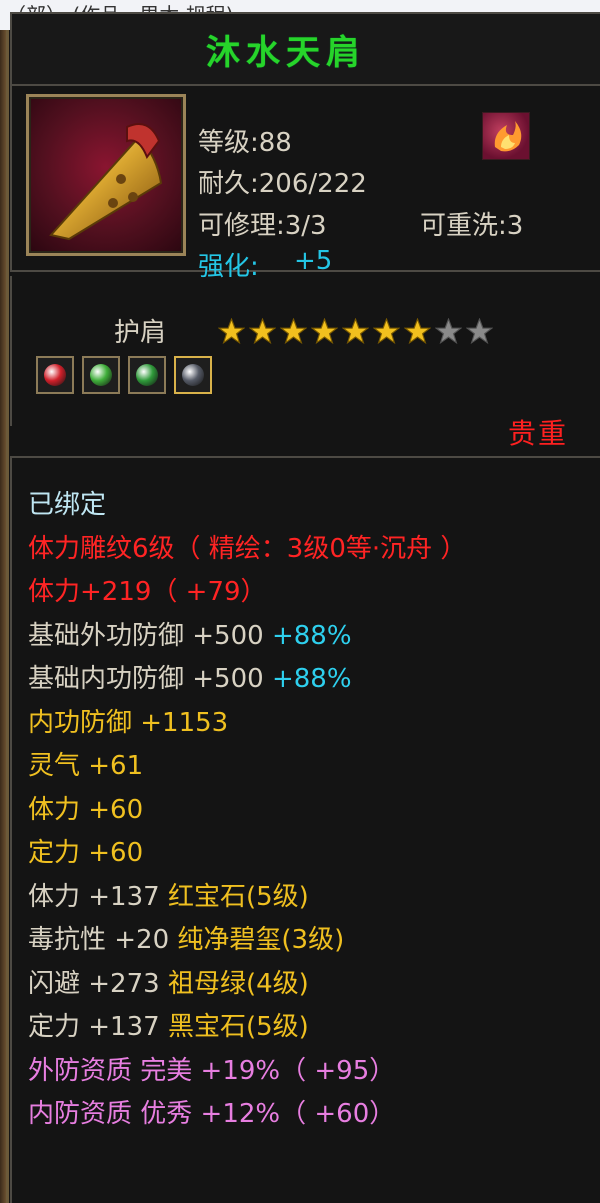  Describe the element at coordinates (262, 226) in the screenshot. I see `item-repair-count: 可修理:3/3` at that location.